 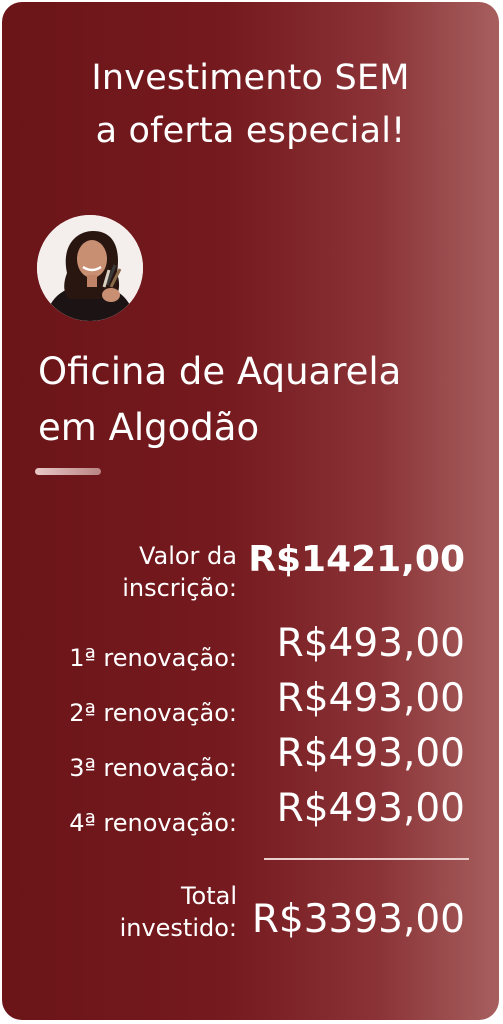 What do you see at coordinates (208, 896) in the screenshot?
I see `total-label-line-1: Total` at bounding box center [208, 896].